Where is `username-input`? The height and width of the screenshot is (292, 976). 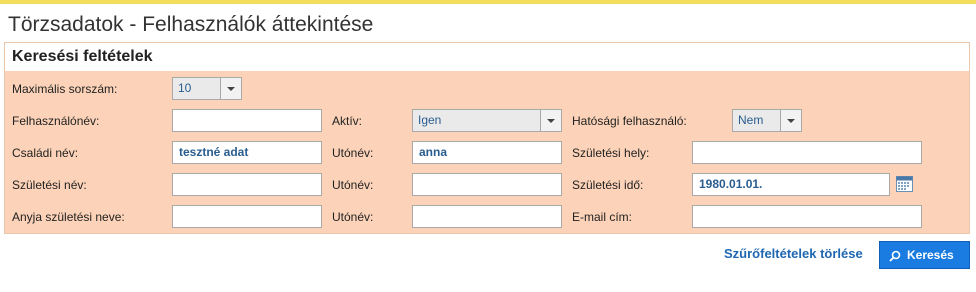 username-input is located at coordinates (247, 120).